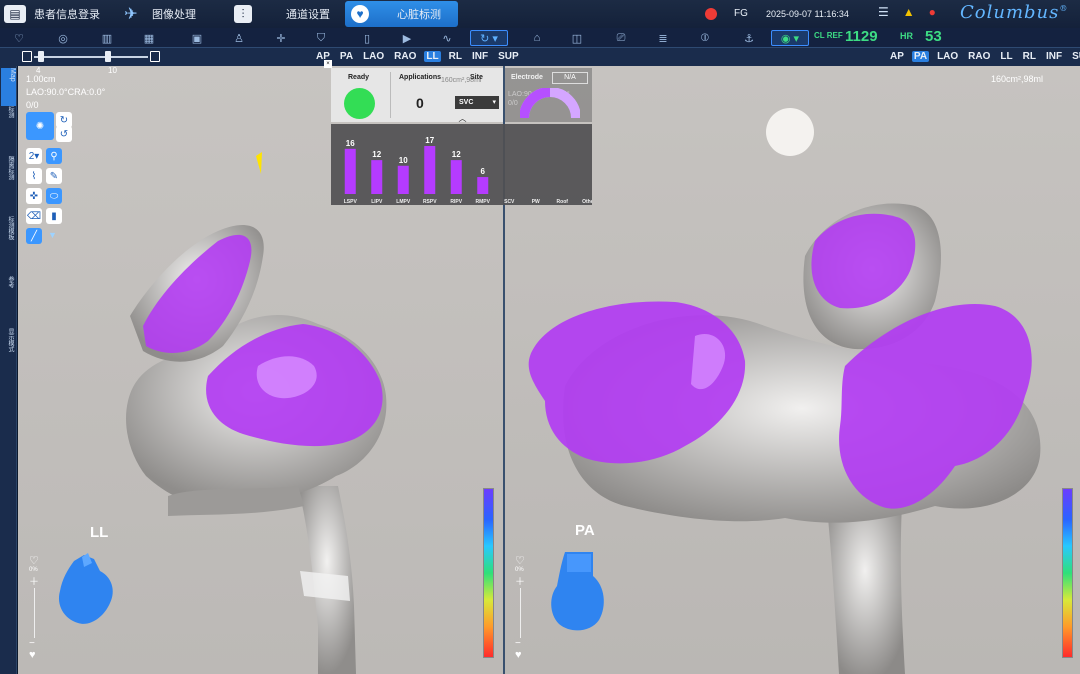 Image resolution: width=1080 pixels, height=674 pixels. Describe the element at coordinates (8, 87) in the screenshot. I see `rail-item-map: Map` at that location.